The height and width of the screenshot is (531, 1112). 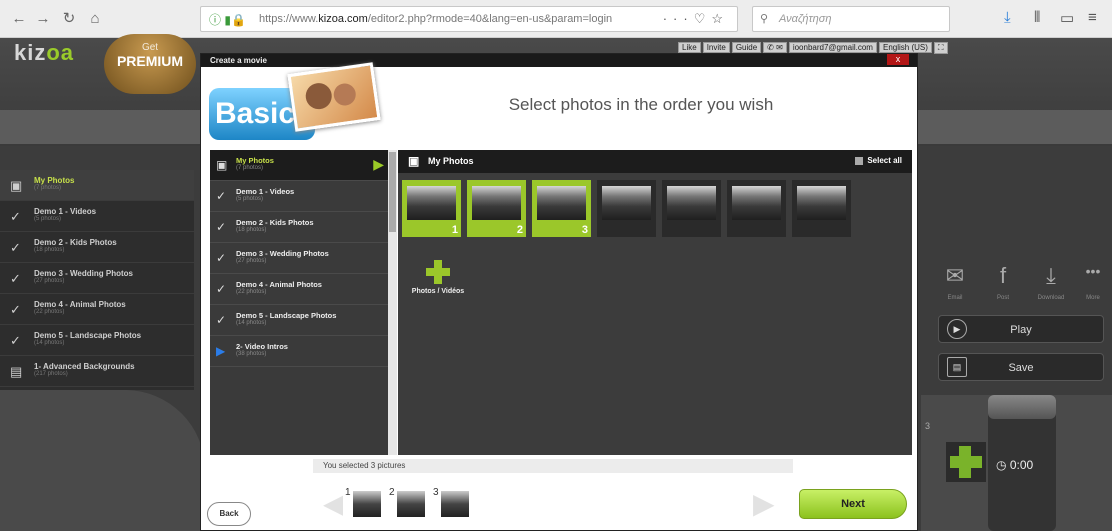 What do you see at coordinates (229, 514) in the screenshot?
I see `back-button: Back` at bounding box center [229, 514].